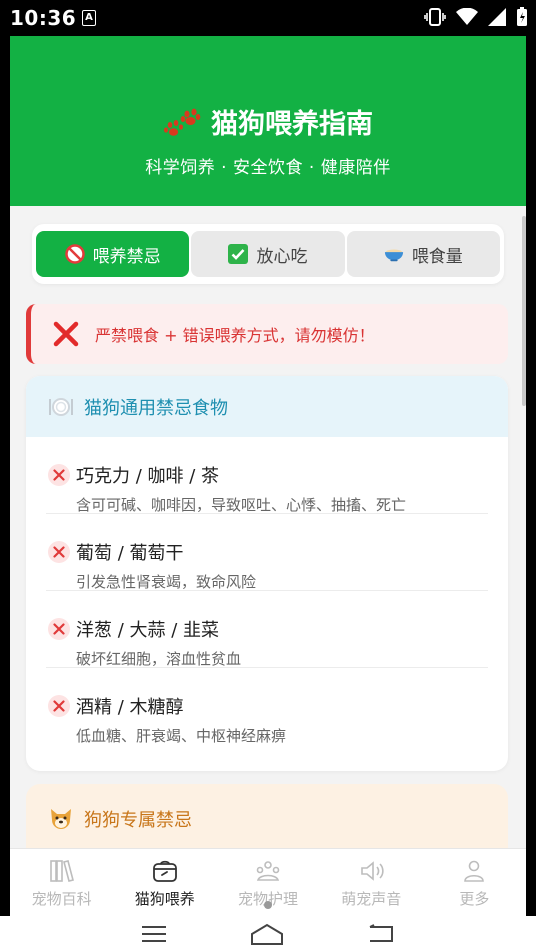 The image size is (536, 952). Describe the element at coordinates (43, 18) in the screenshot. I see `status-time: 10:36` at that location.